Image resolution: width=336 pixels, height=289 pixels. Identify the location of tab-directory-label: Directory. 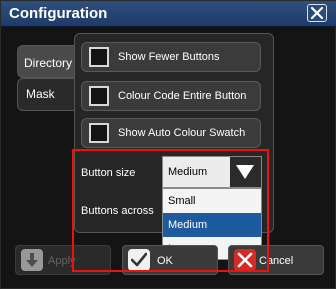
(48, 63).